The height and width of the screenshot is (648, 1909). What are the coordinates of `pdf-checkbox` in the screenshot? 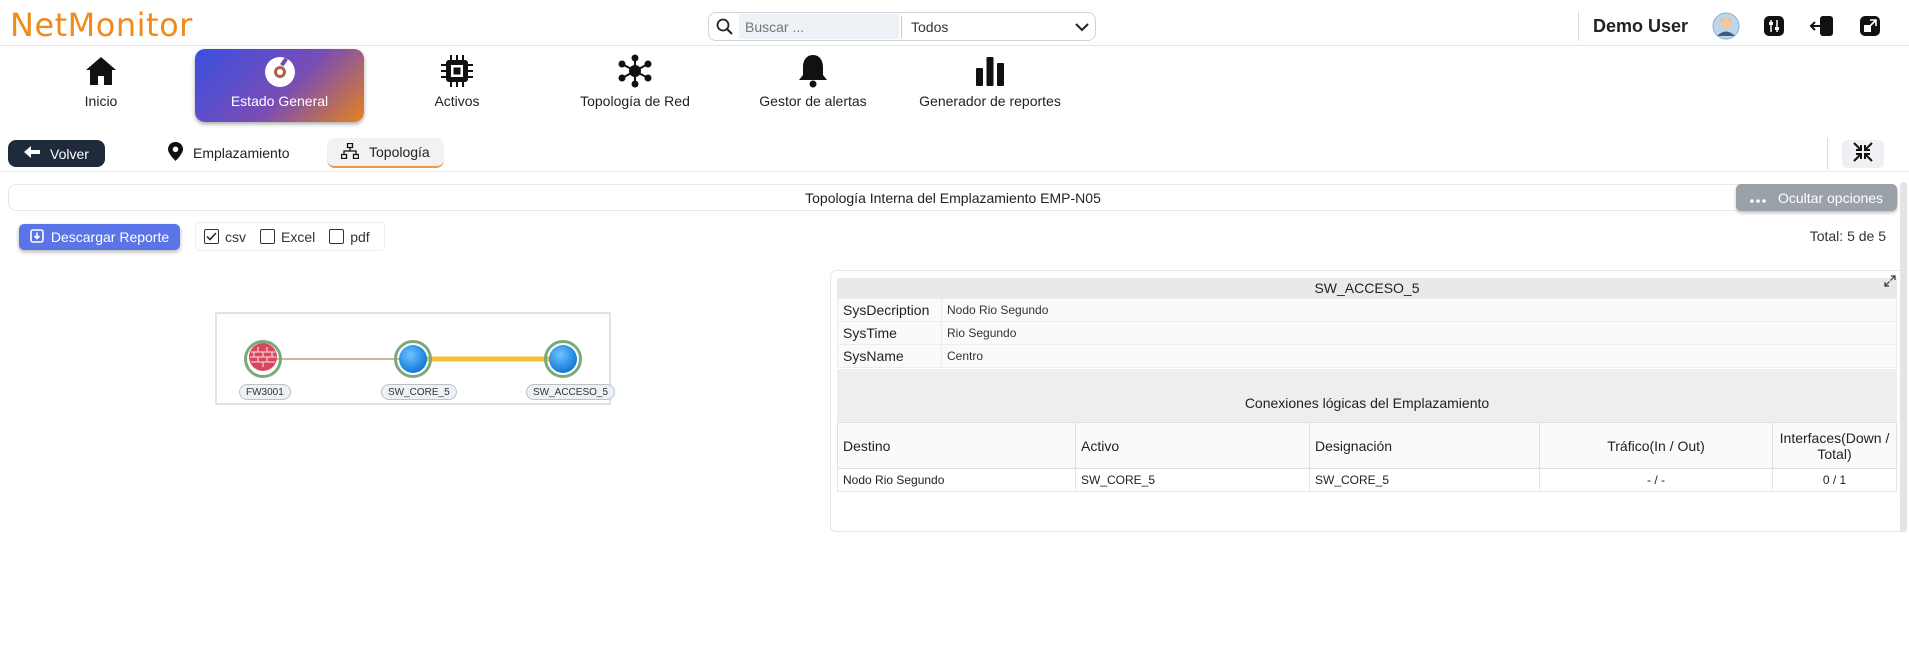 It's located at (337, 236).